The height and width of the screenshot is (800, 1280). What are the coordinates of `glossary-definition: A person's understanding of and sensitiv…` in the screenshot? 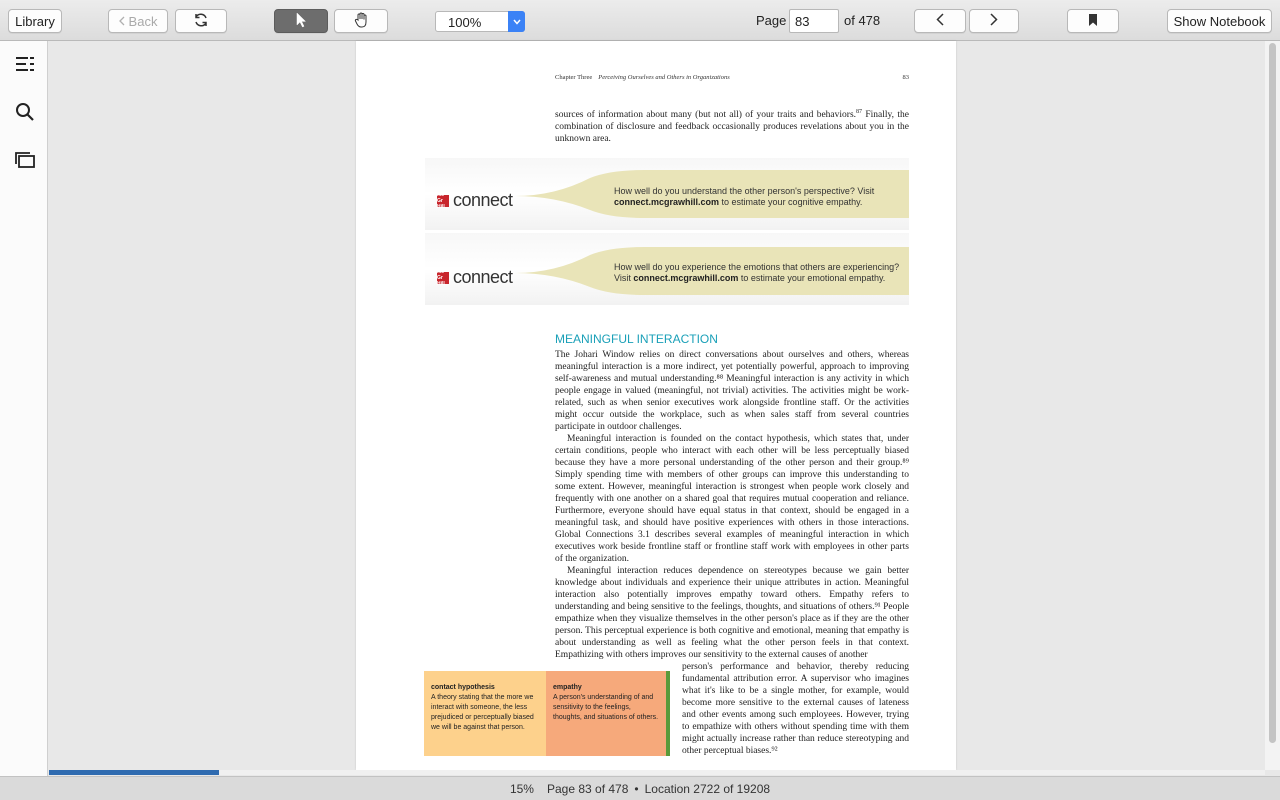 It's located at (606, 707).